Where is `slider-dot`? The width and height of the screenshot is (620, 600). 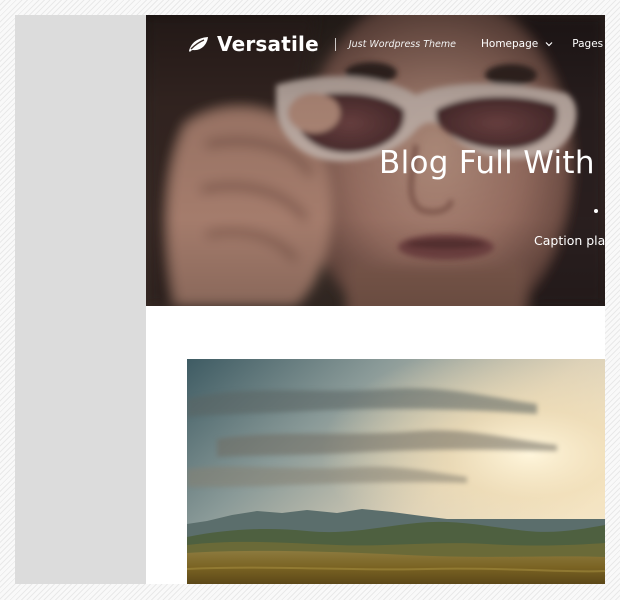
slider-dot is located at coordinates (596, 211).